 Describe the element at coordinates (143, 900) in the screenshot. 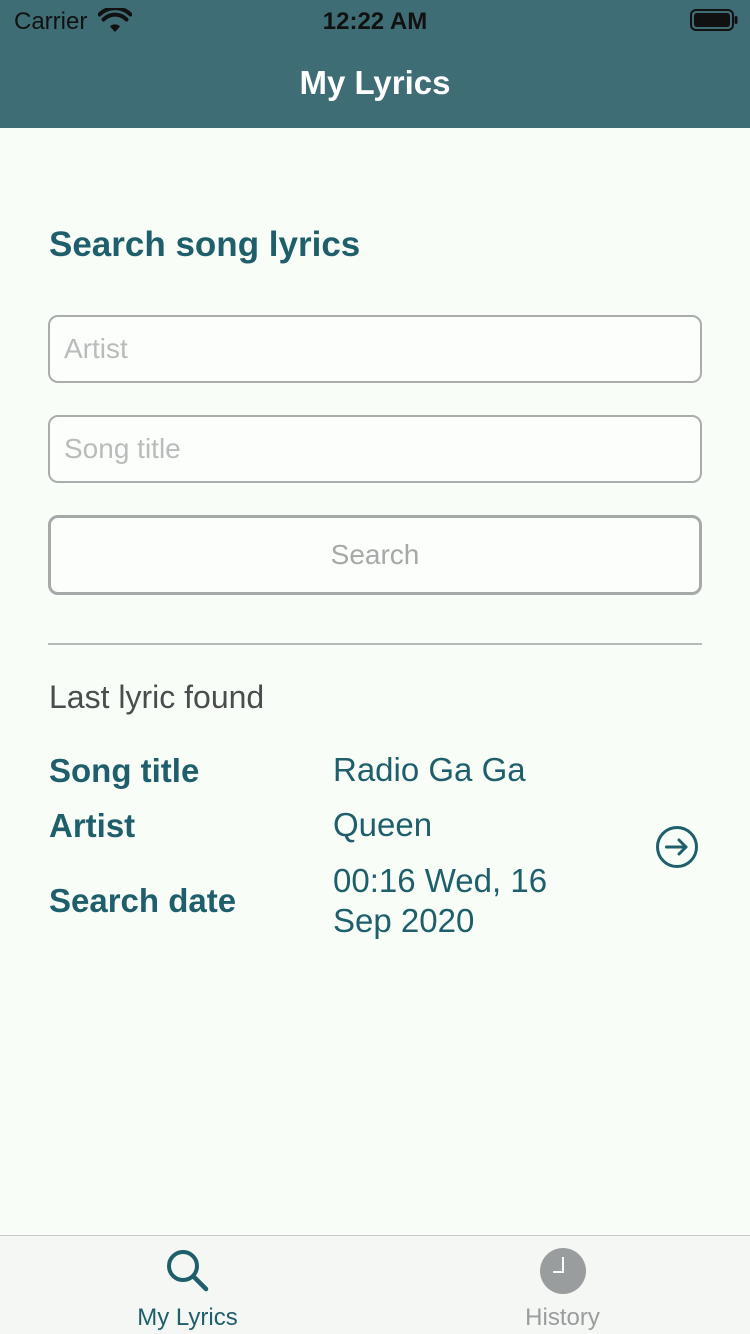

I see `search-date-label: Search date` at that location.